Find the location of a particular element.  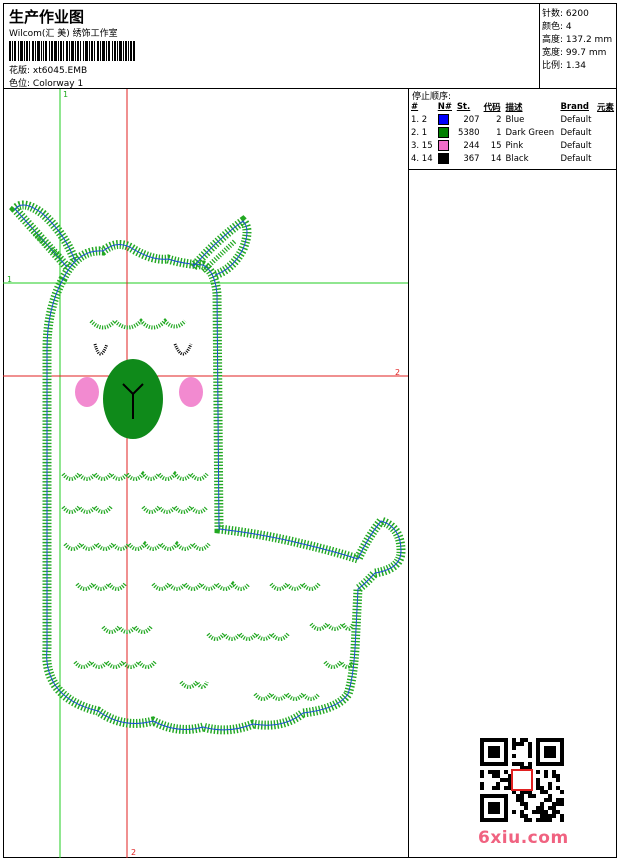

table-row: 4. 14 367 14 Black Default is located at coordinates (513, 158).